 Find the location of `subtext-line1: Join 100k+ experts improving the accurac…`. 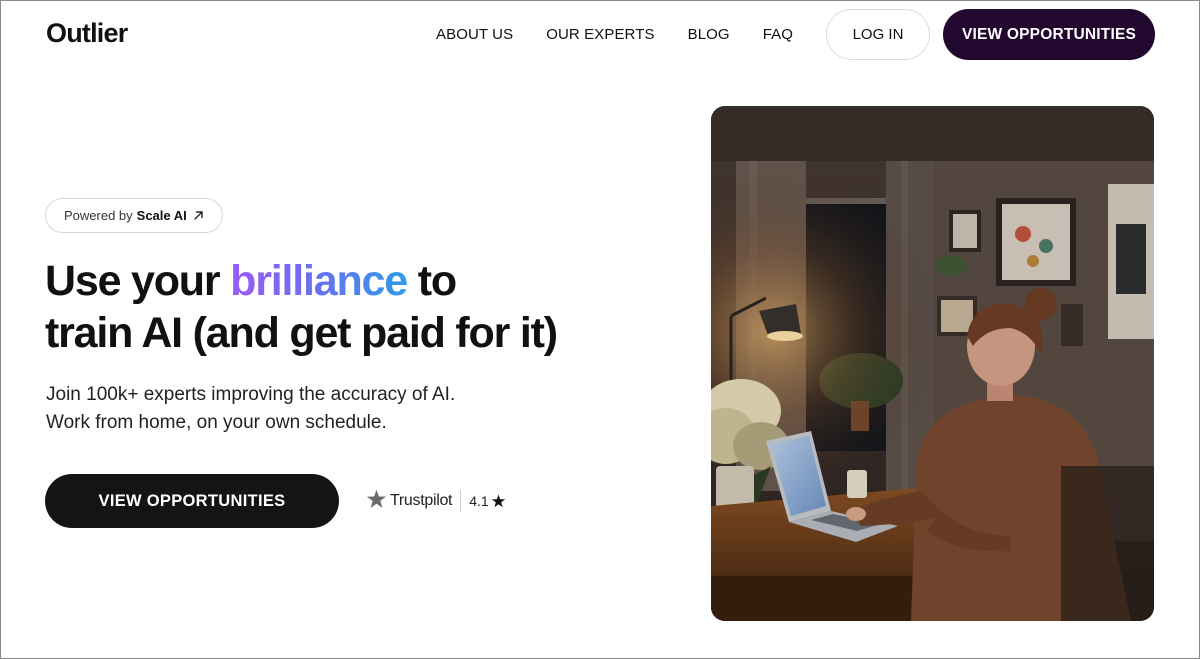

subtext-line1: Join 100k+ experts improving the accurac… is located at coordinates (251, 394).